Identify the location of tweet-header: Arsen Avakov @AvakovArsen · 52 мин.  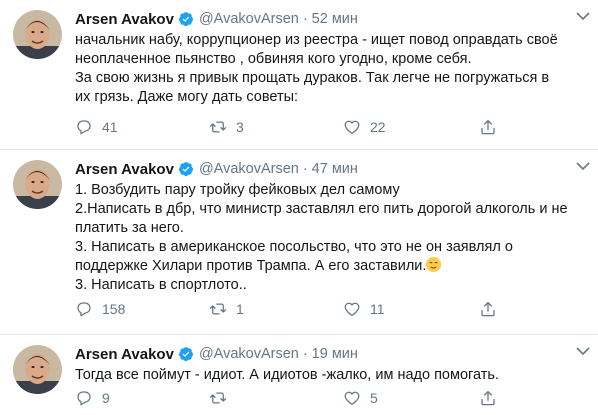
(331, 19).